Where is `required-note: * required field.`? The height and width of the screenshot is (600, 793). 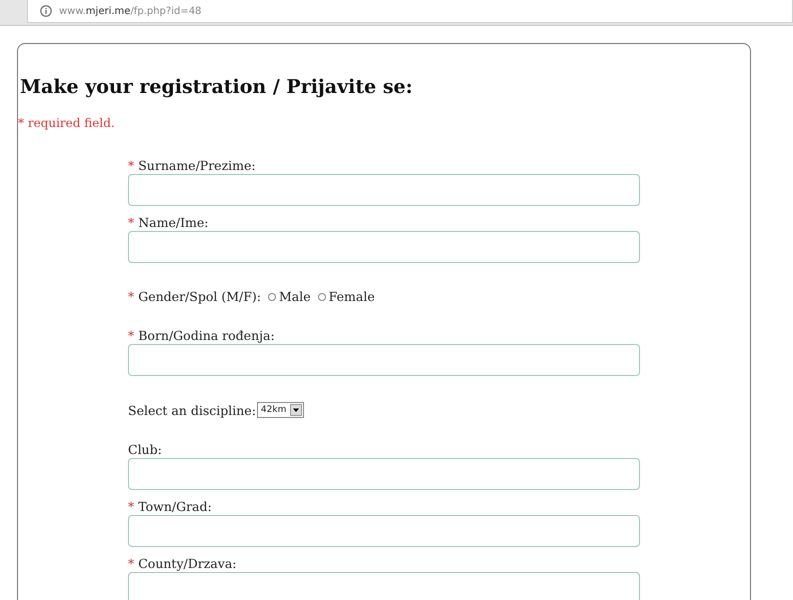 required-note: * required field. is located at coordinates (67, 123).